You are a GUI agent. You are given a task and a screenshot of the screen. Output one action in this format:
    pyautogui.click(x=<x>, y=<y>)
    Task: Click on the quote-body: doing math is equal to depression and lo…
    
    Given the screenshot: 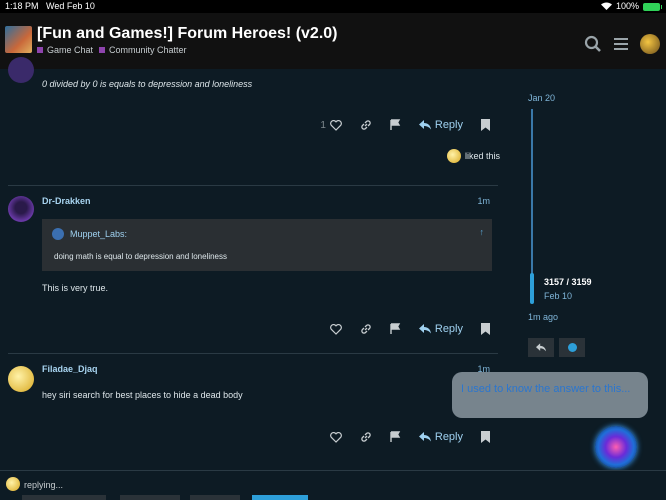 What is the action you would take?
    pyautogui.click(x=141, y=256)
    